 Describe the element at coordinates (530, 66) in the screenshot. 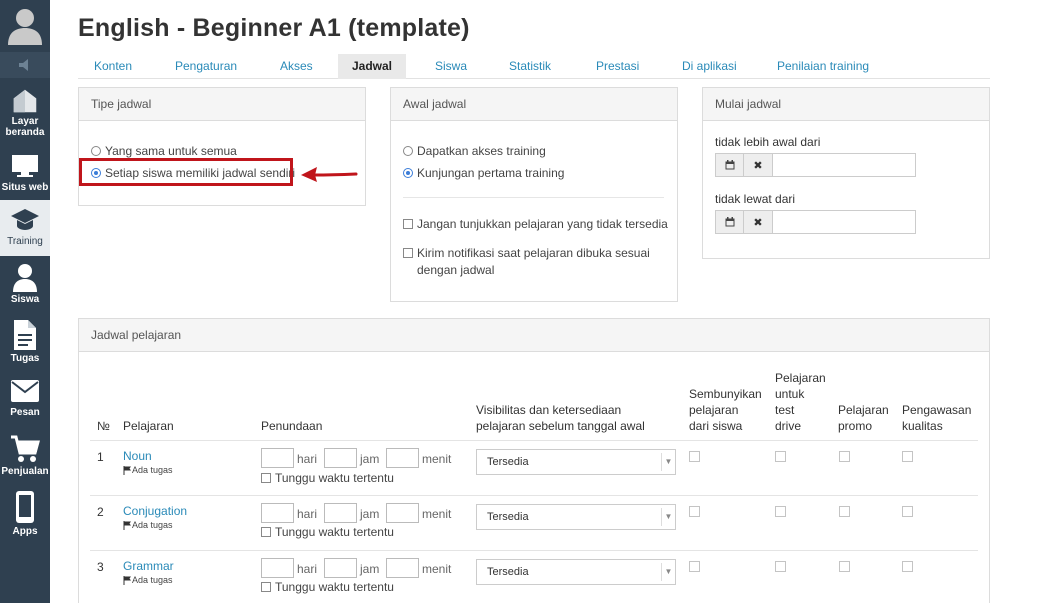

I see `tab-statistics: Statistik` at that location.